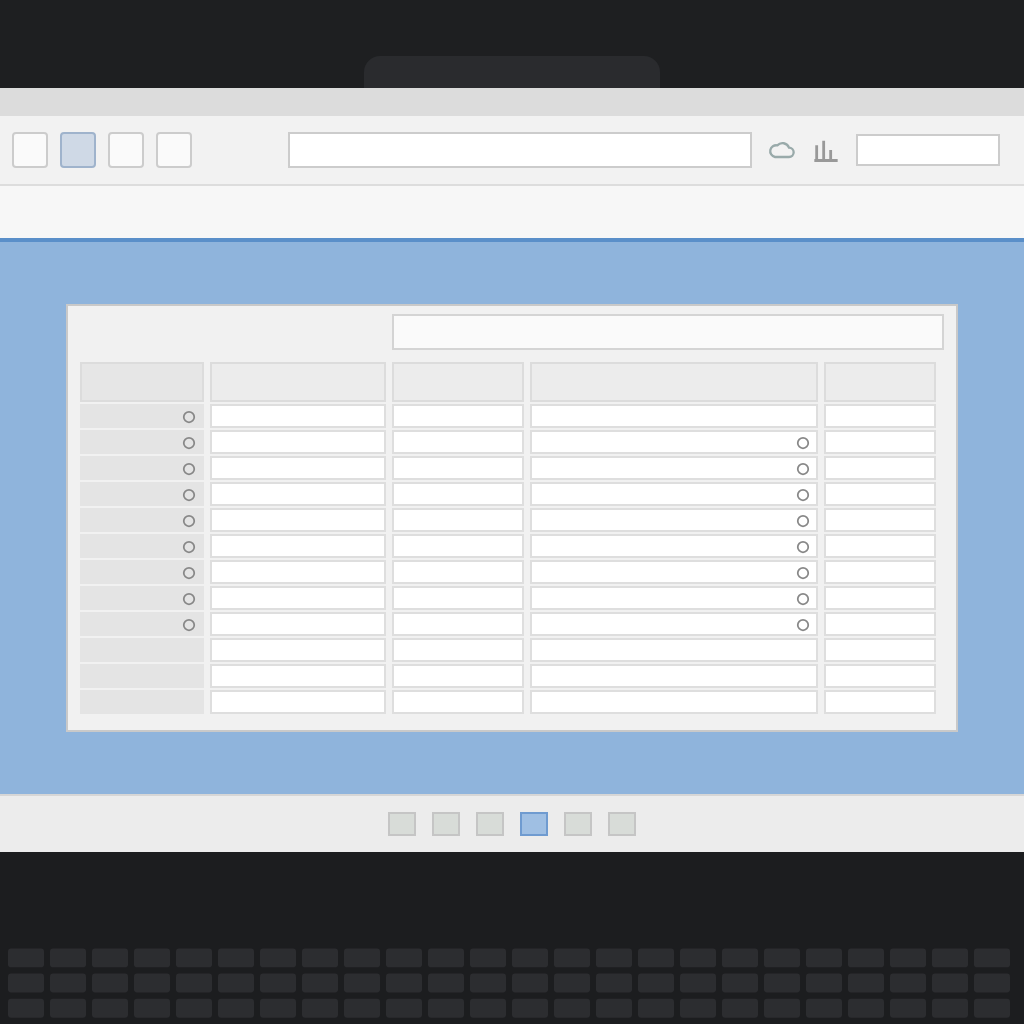  Describe the element at coordinates (668, 332) in the screenshot. I see `filter-field` at that location.